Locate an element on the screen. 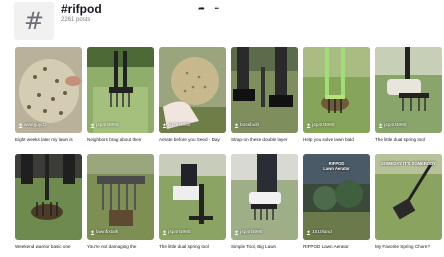 This screenshot has width=444, height=257. hashtag-title: #rifpod is located at coordinates (81, 9).